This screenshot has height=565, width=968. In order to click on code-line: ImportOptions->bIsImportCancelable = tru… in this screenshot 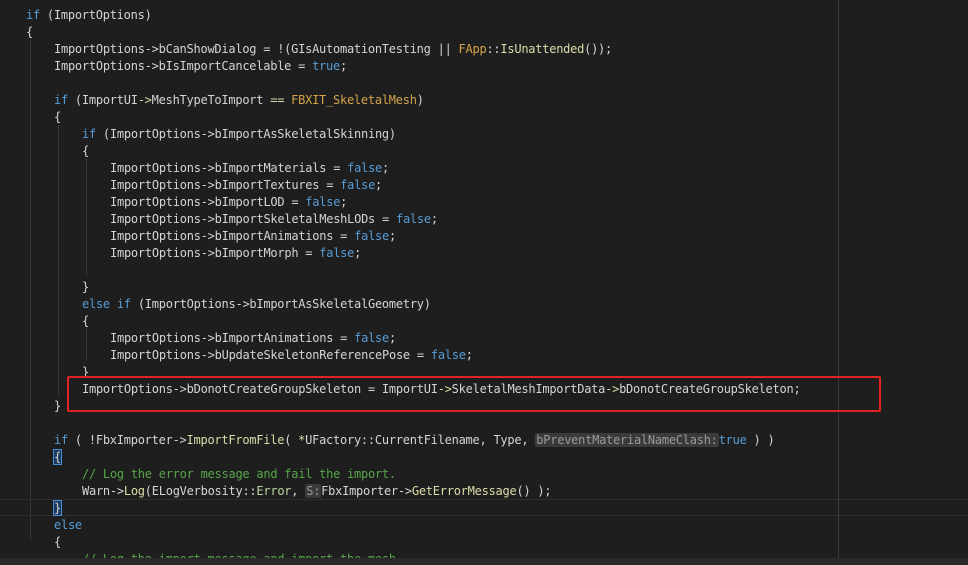, I will do `click(200, 66)`.